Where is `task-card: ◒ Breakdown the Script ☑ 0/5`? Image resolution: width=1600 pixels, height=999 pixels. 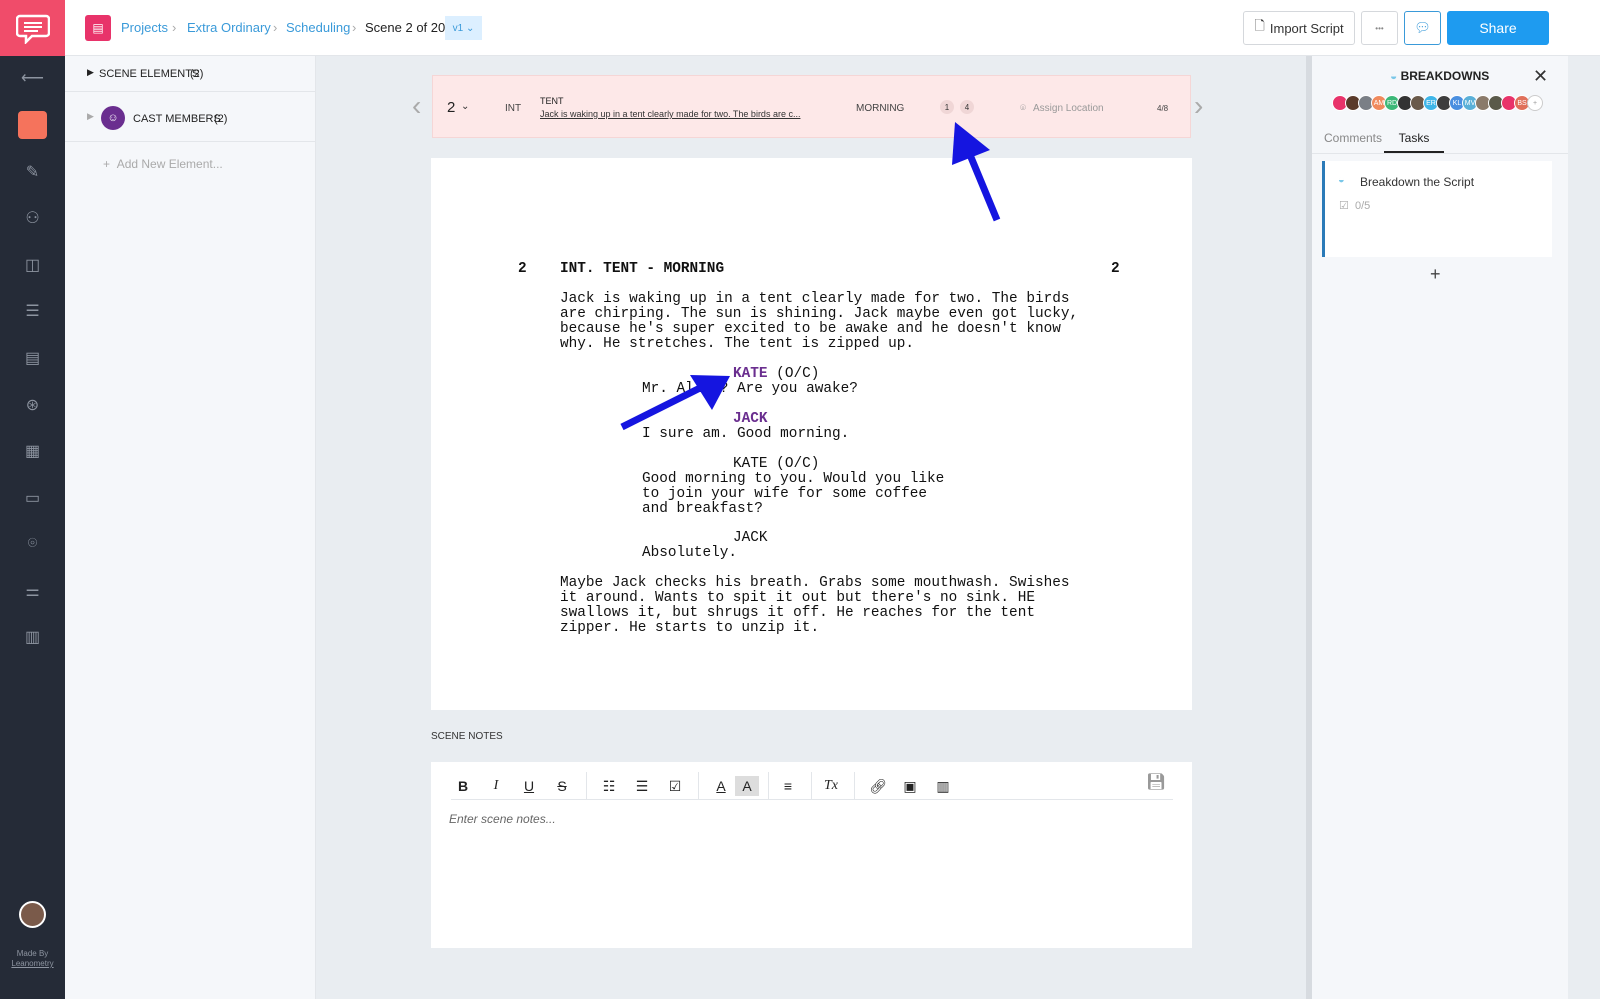
task-card: ◒ Breakdown the Script ☑ 0/5 is located at coordinates (1437, 209).